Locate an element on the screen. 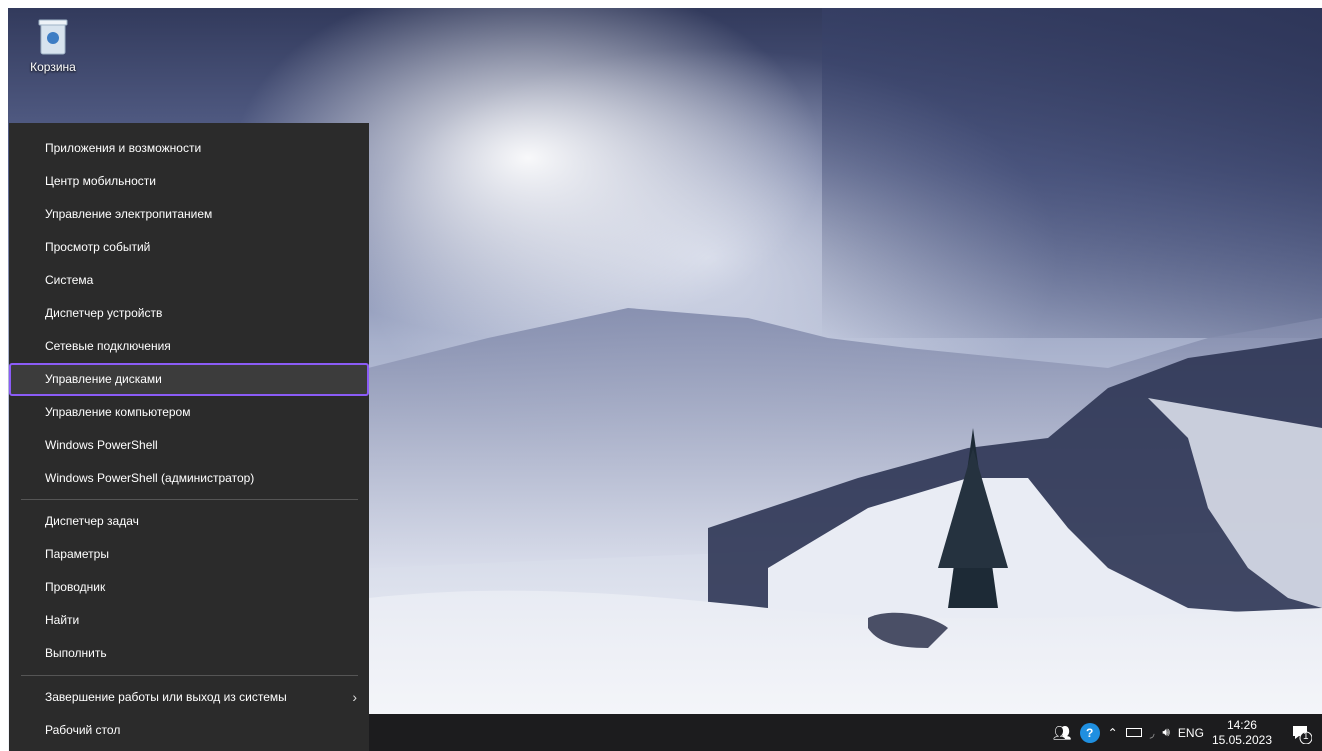 The image size is (1322, 751). menu-item-desktop: Рабочий стол is located at coordinates (189, 730).